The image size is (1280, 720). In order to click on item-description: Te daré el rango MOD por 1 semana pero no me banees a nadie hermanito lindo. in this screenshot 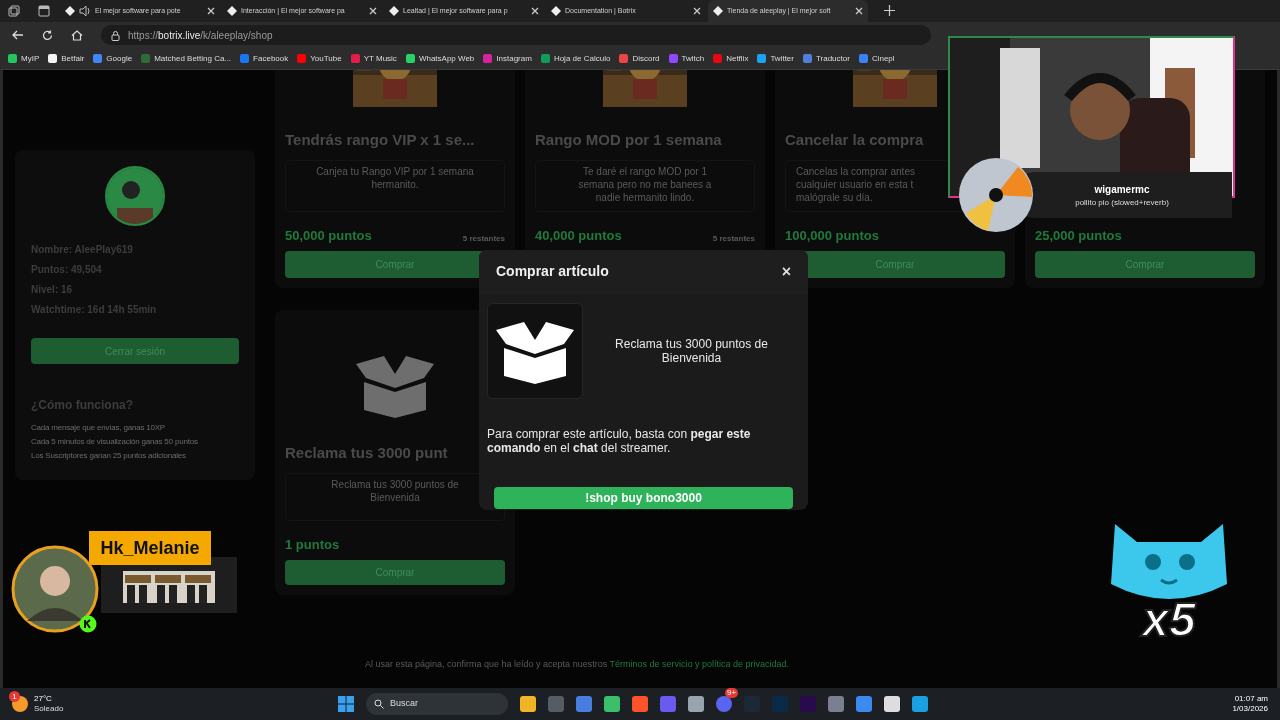, I will do `click(645, 184)`.